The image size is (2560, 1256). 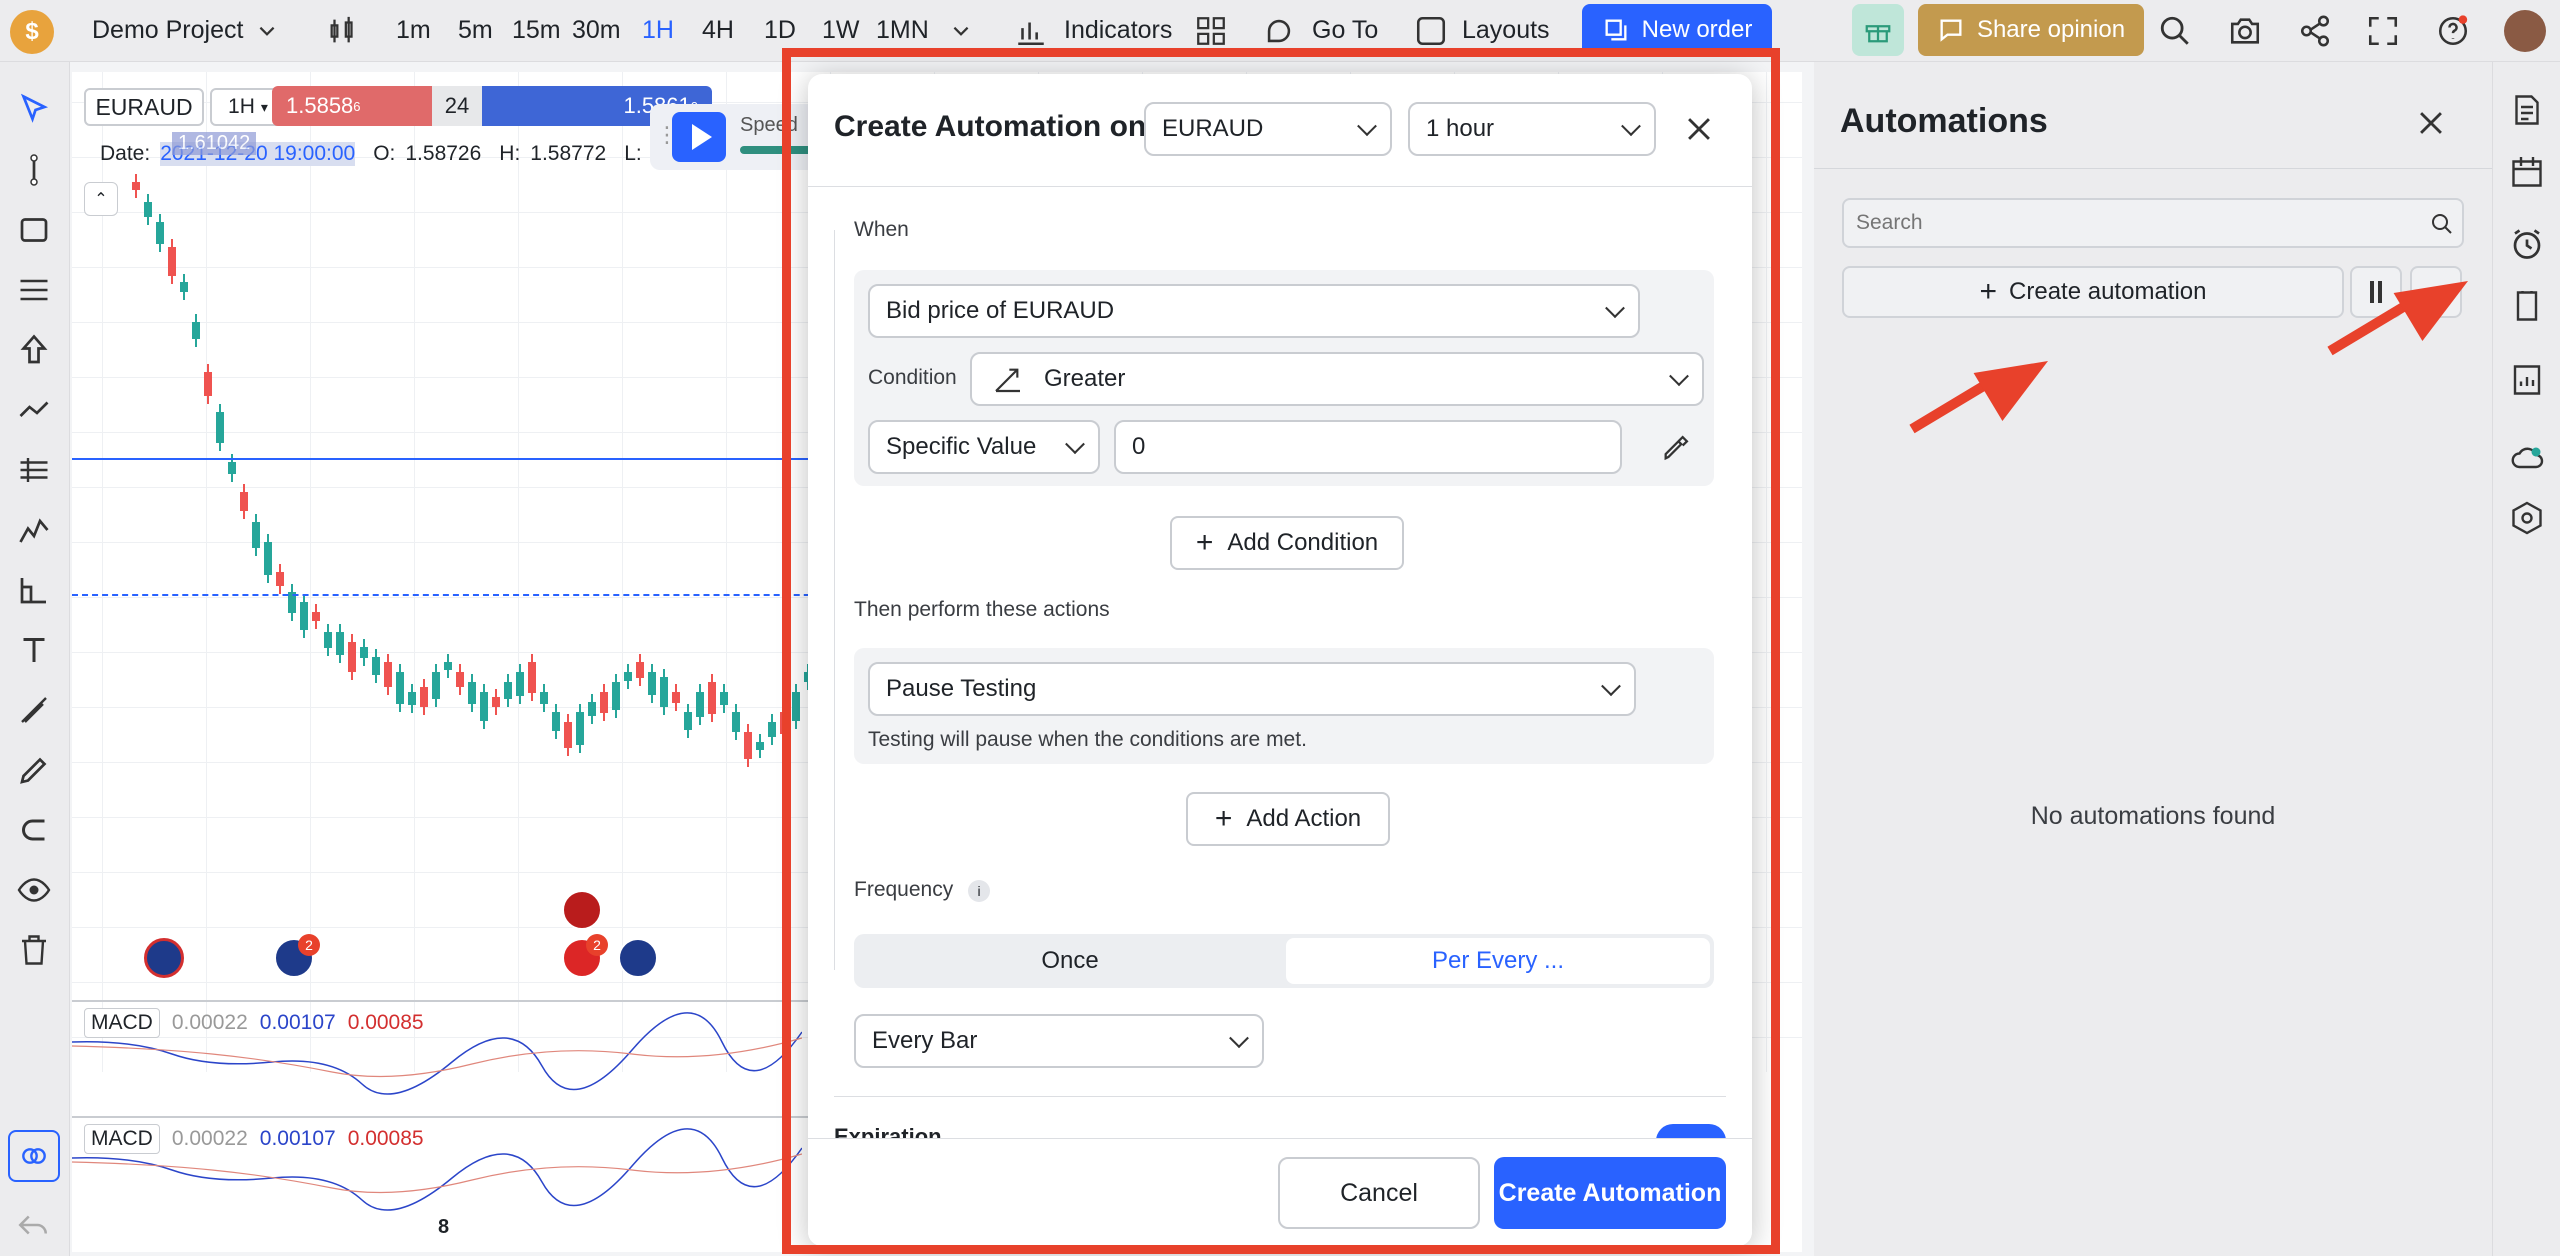 What do you see at coordinates (475, 30) in the screenshot?
I see `tf-5m: 5m` at bounding box center [475, 30].